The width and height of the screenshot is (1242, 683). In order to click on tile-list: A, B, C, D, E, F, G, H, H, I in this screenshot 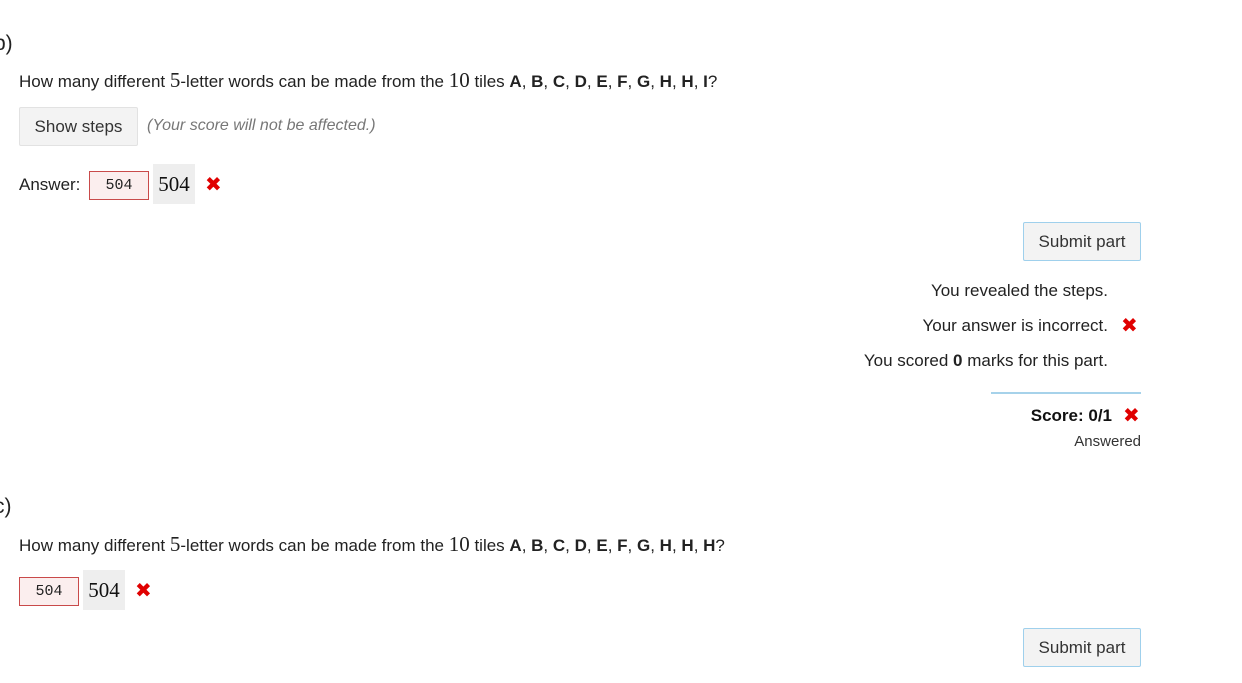, I will do `click(608, 81)`.